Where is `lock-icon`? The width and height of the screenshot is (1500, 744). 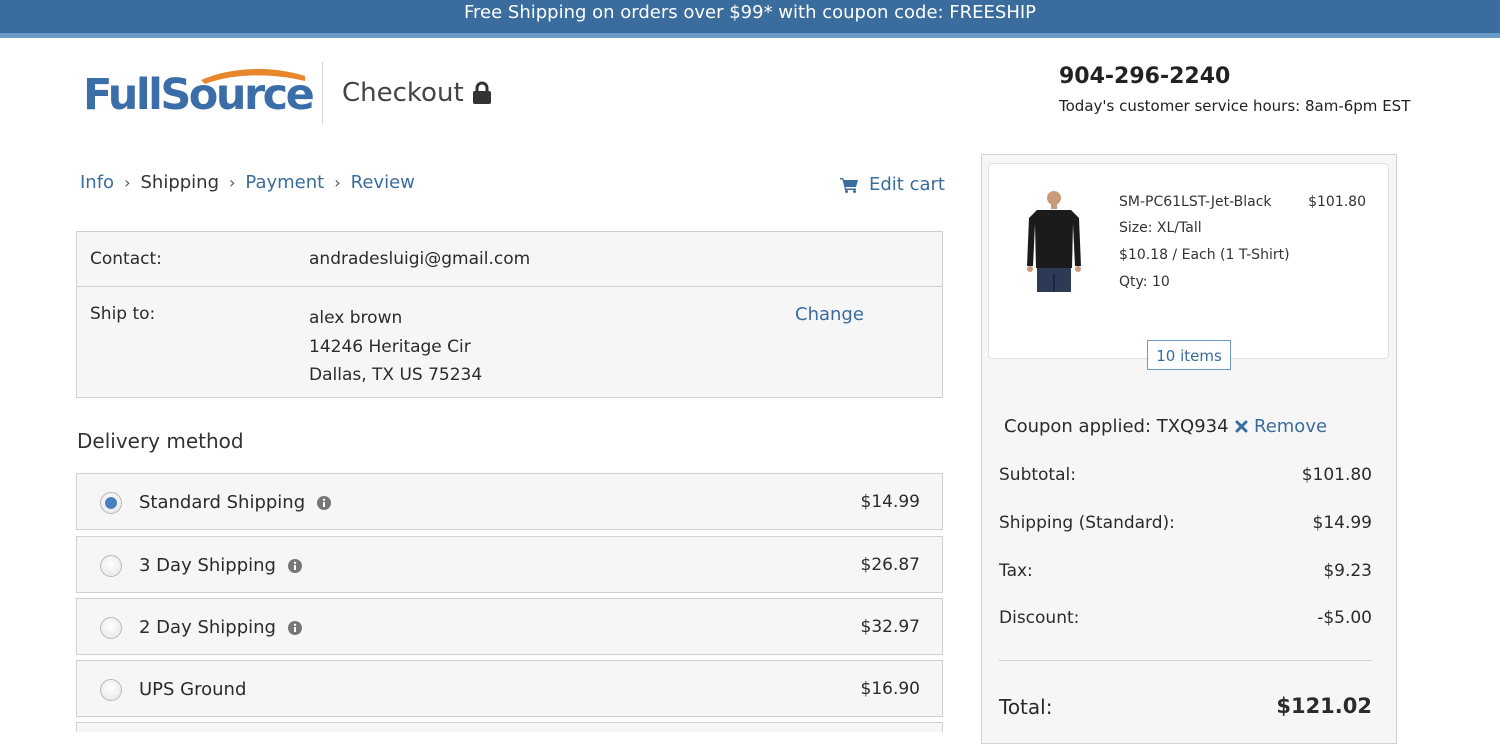
lock-icon is located at coordinates (482, 92).